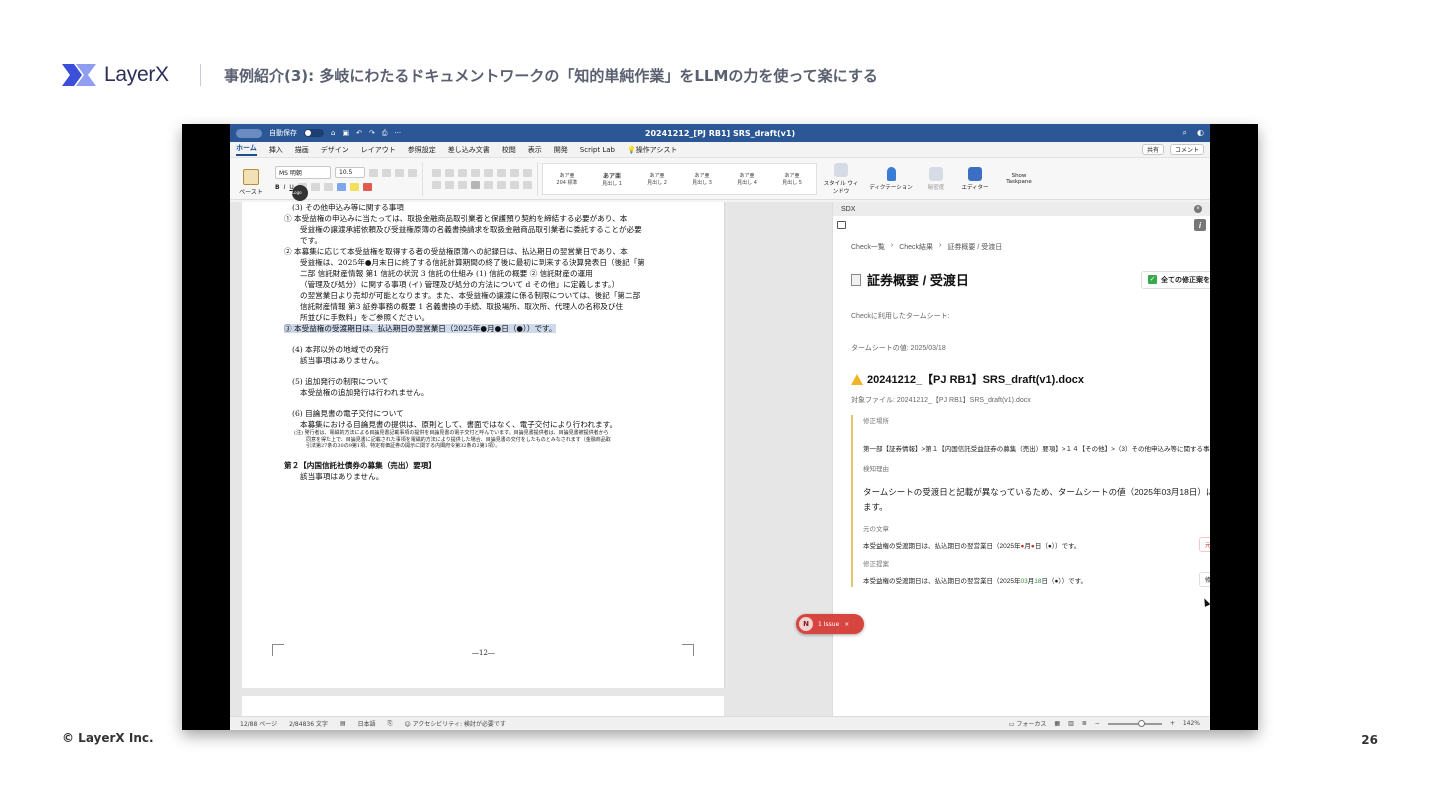 This screenshot has width=1440, height=810. What do you see at coordinates (891, 178) in the screenshot?
I see `dictation-button: ディクテーション` at bounding box center [891, 178].